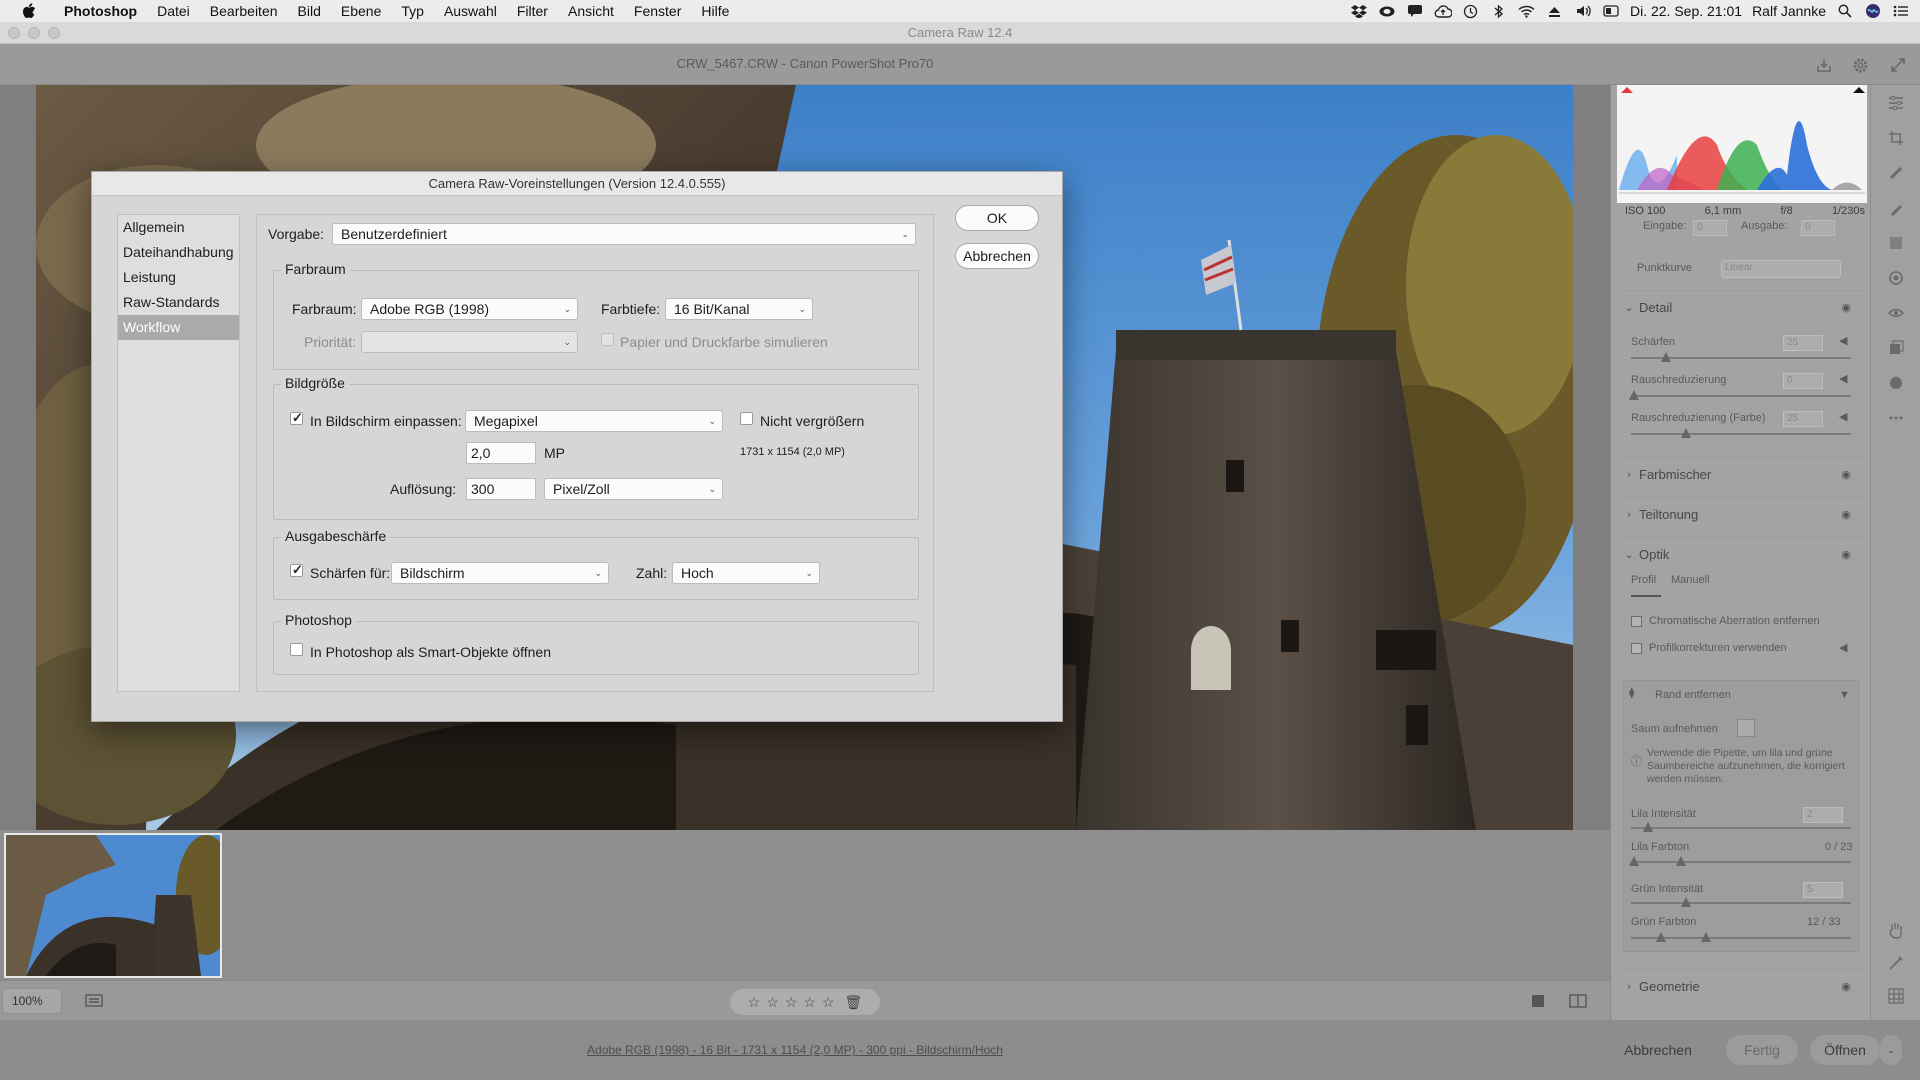 Image resolution: width=1920 pixels, height=1080 pixels. Describe the element at coordinates (1789, 11) in the screenshot. I see `menubar-user: Ralf Jannke` at that location.